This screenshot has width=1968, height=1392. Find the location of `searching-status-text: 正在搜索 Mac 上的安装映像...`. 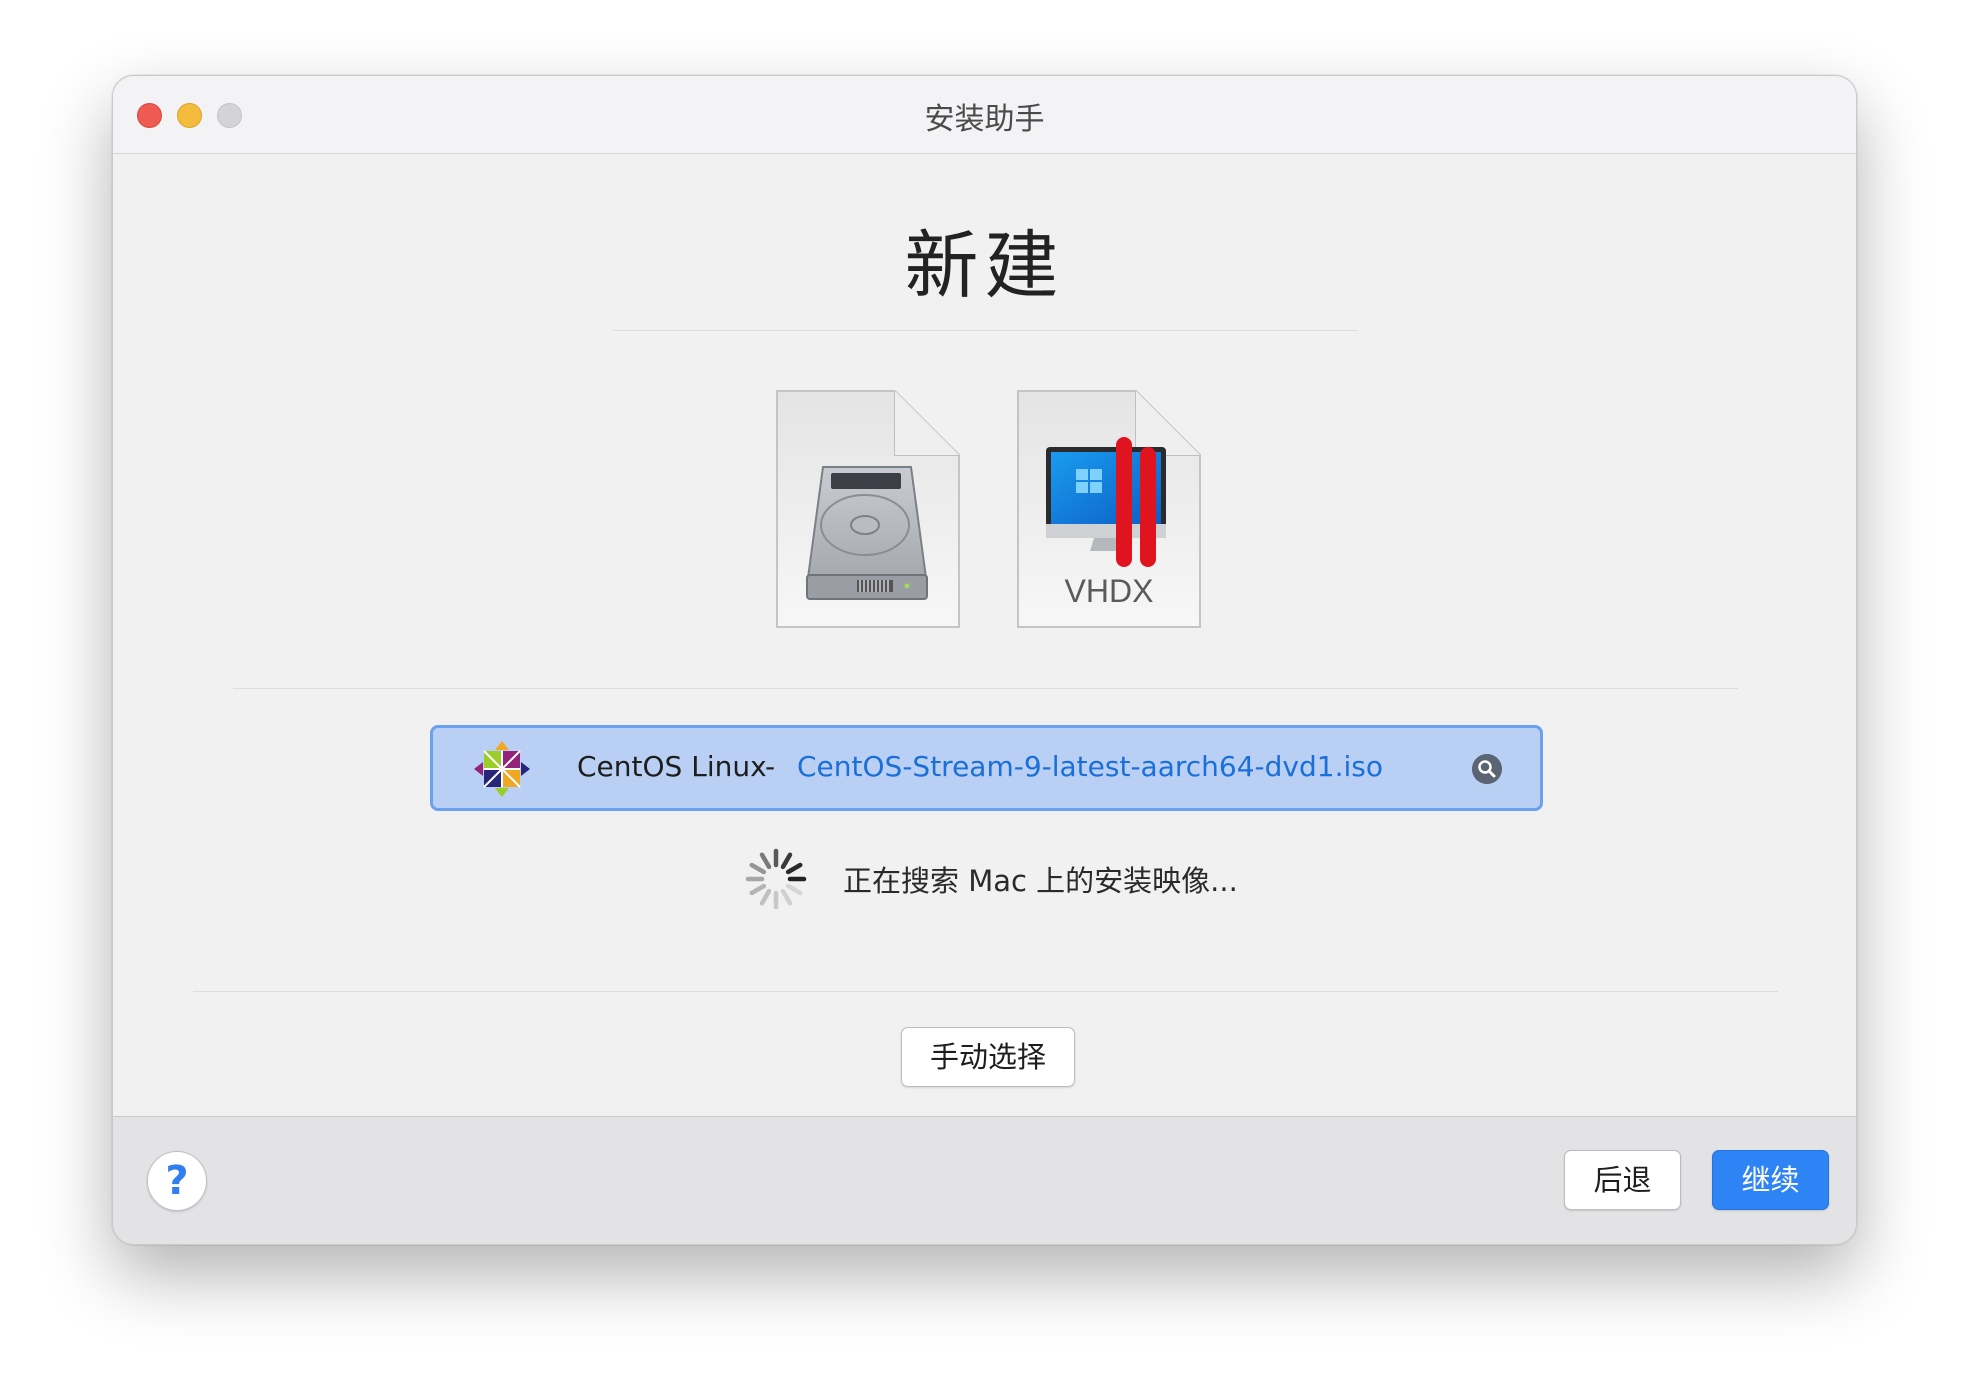

searching-status-text: 正在搜索 Mac 上的安装映像... is located at coordinates (1040, 881).